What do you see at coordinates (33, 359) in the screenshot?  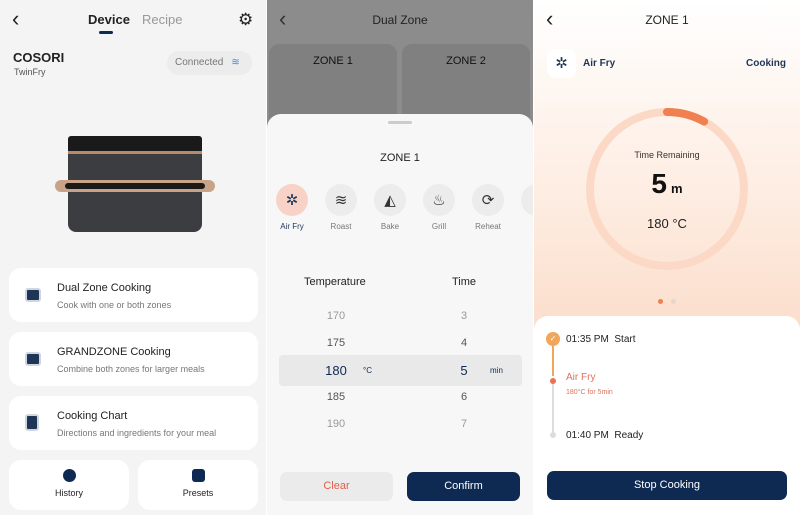 I see `grandzone-icon` at bounding box center [33, 359].